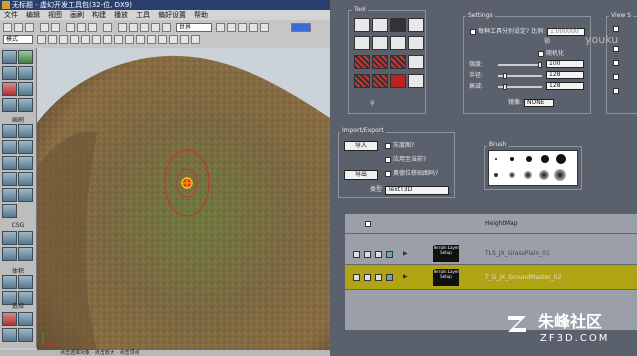  Describe the element at coordinates (9, 238) in the screenshot. I see `csg-add-icon` at that location.